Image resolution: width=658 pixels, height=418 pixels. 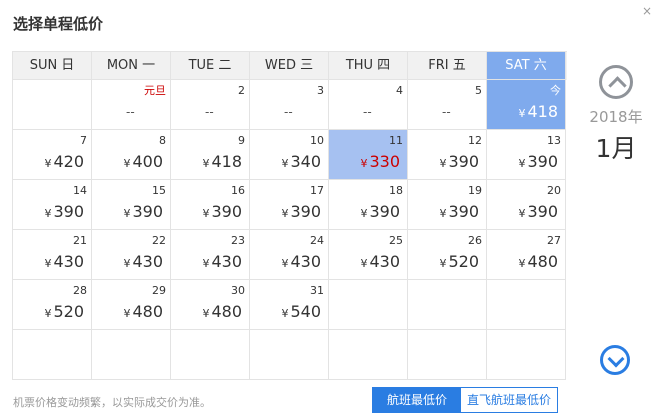 What do you see at coordinates (526, 205) in the screenshot?
I see `calendar-day-cell: 20 ¥390` at bounding box center [526, 205].